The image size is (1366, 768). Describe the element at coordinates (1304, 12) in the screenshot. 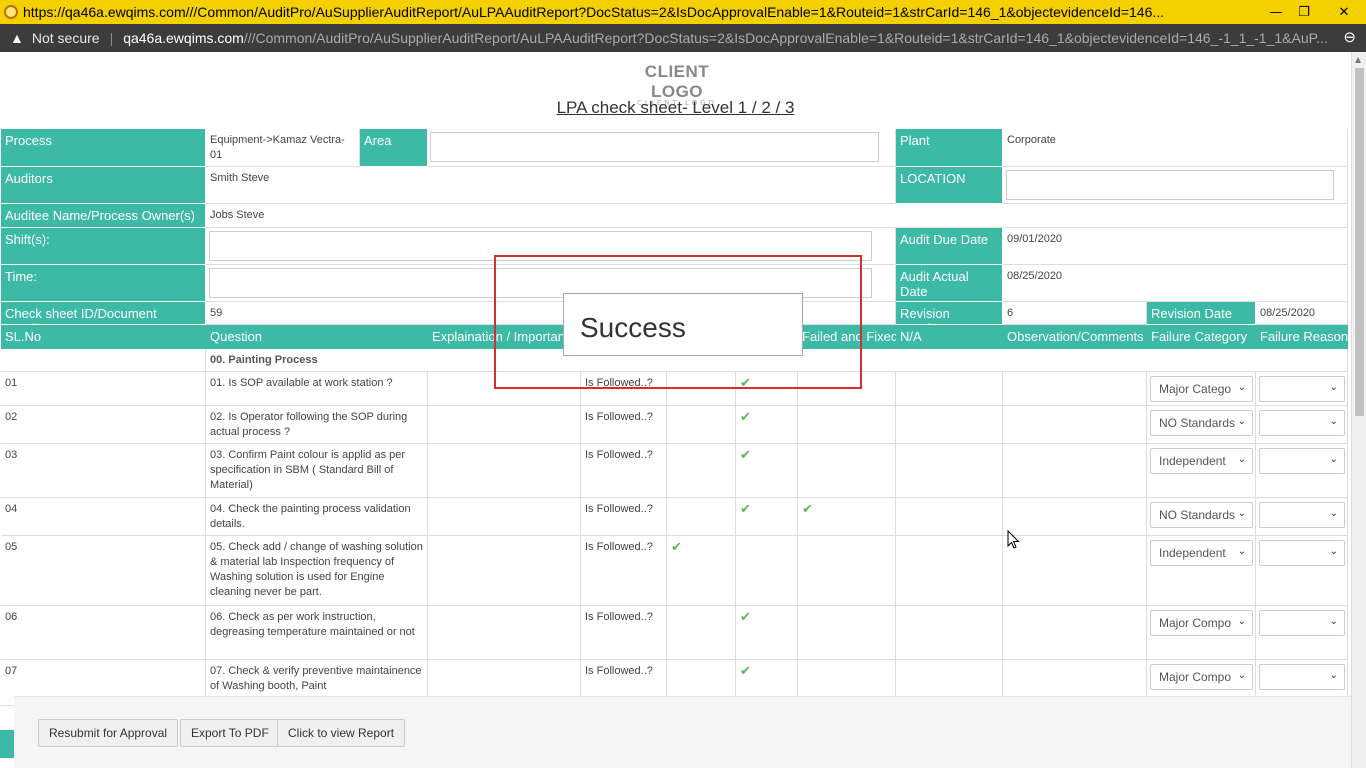

I see `restore-button: ❐` at that location.